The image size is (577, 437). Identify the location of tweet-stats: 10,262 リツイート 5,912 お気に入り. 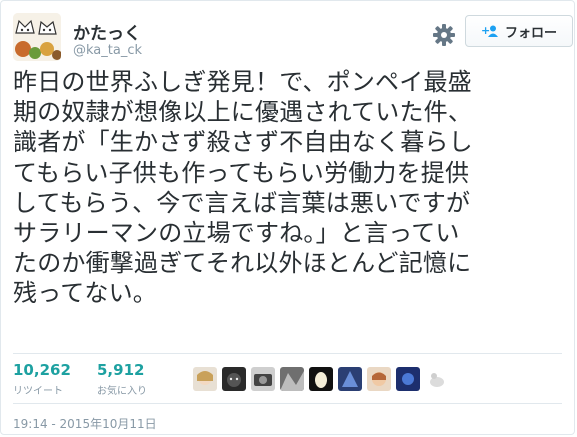
(291, 379).